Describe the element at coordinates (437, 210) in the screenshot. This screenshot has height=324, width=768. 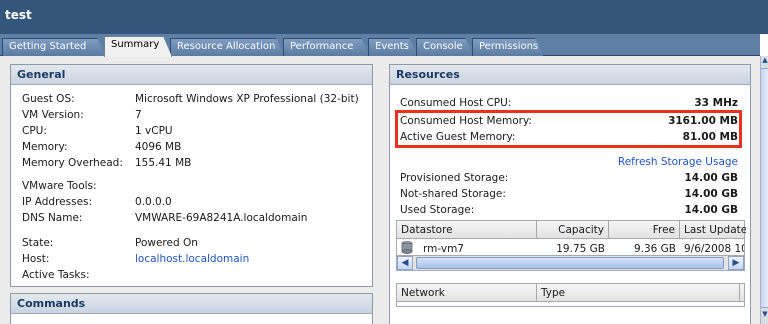
I see `used-storage-label: Used Storage:` at that location.